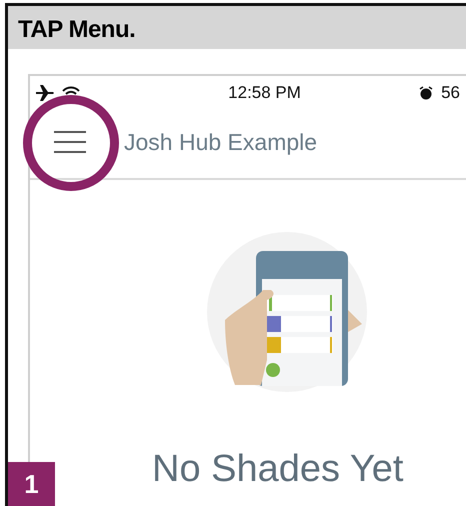 The image size is (466, 506). Describe the element at coordinates (426, 93) in the screenshot. I see `alarm-clock-icon` at that location.